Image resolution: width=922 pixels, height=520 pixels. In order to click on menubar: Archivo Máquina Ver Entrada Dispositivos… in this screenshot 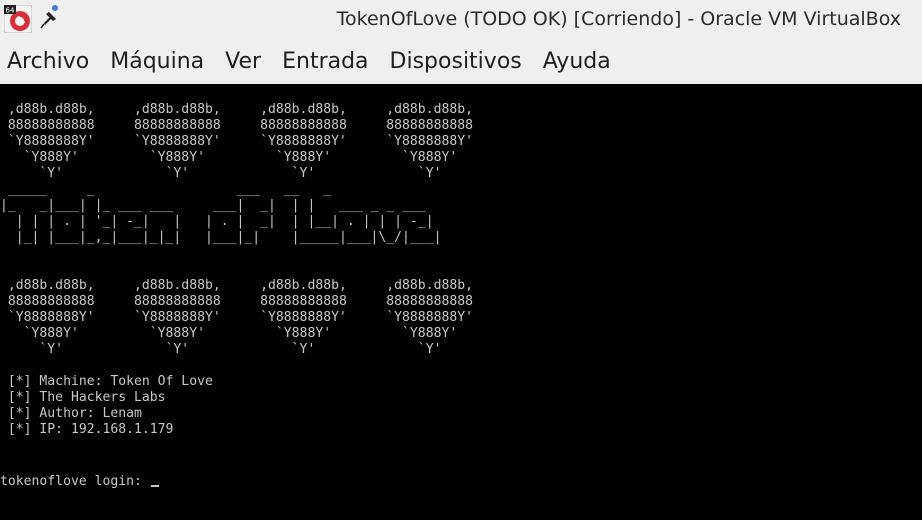, I will do `click(461, 62)`.